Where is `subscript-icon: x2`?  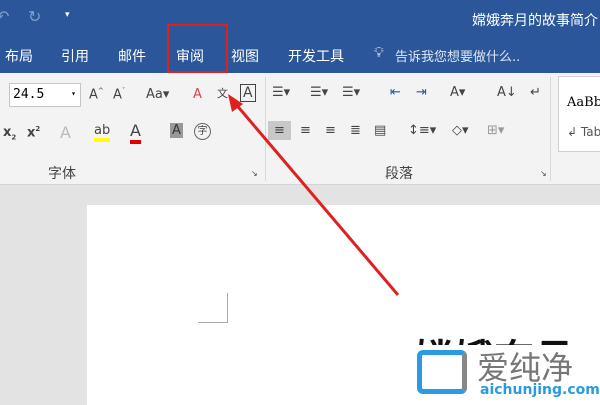
subscript-icon: x2 is located at coordinates (9, 133).